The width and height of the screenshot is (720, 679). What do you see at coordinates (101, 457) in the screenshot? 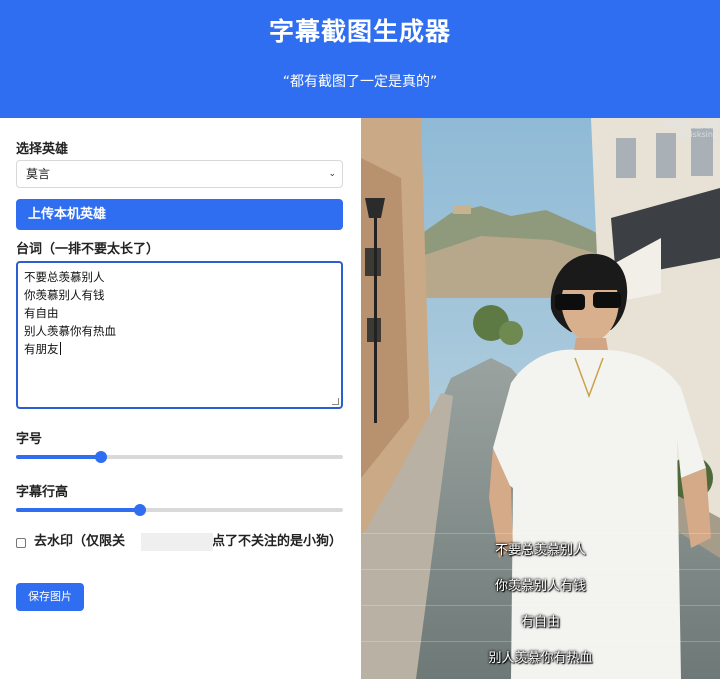
I see `font-size-slider-thumb` at bounding box center [101, 457].